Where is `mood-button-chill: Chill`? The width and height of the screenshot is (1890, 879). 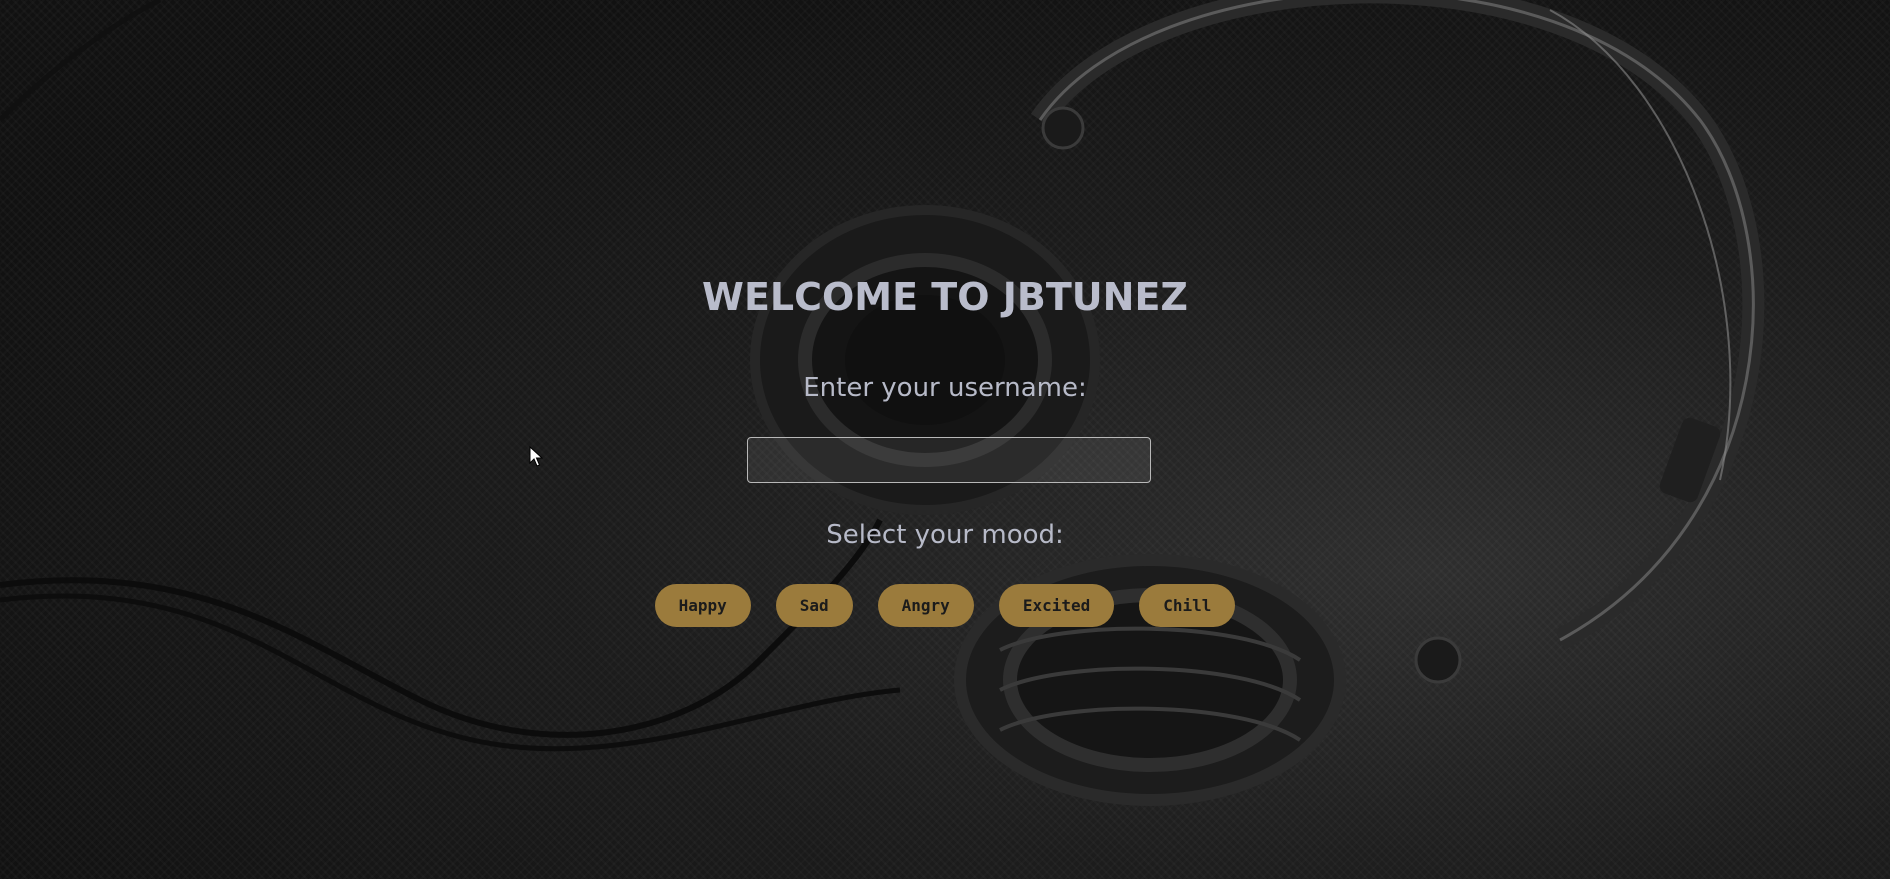 mood-button-chill: Chill is located at coordinates (1187, 605).